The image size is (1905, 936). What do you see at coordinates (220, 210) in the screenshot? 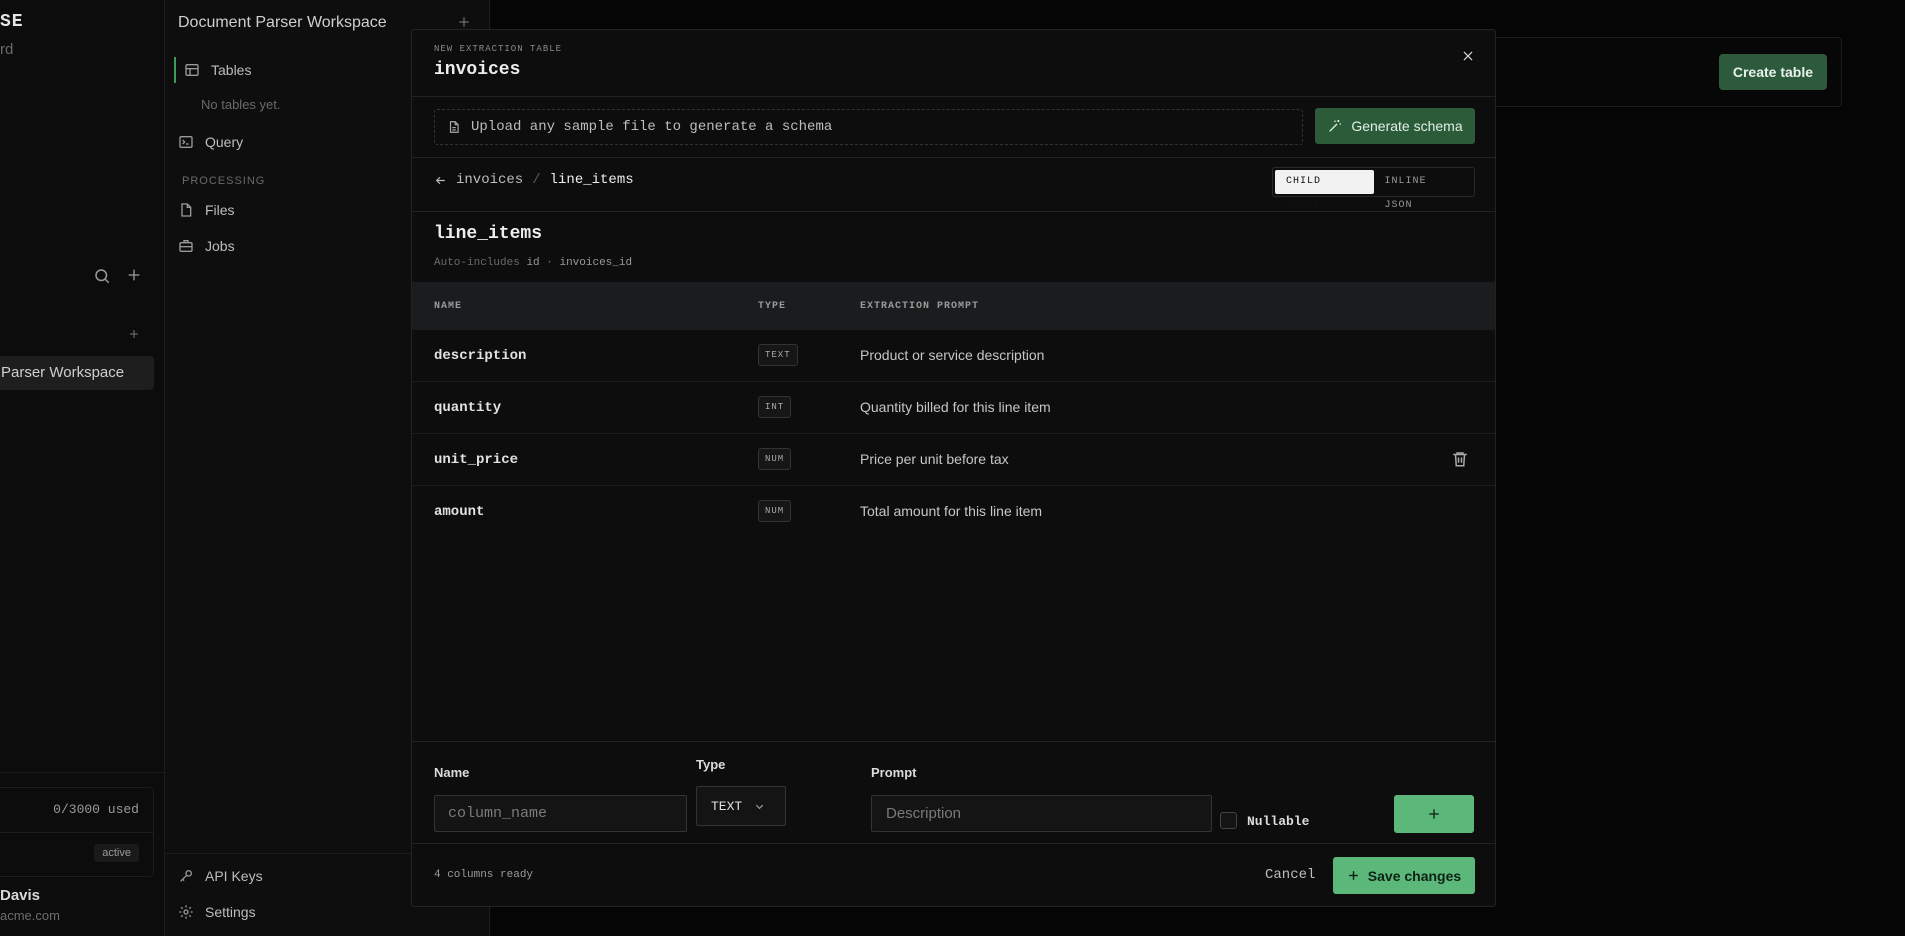
I see `nav-item-label: Files` at bounding box center [220, 210].